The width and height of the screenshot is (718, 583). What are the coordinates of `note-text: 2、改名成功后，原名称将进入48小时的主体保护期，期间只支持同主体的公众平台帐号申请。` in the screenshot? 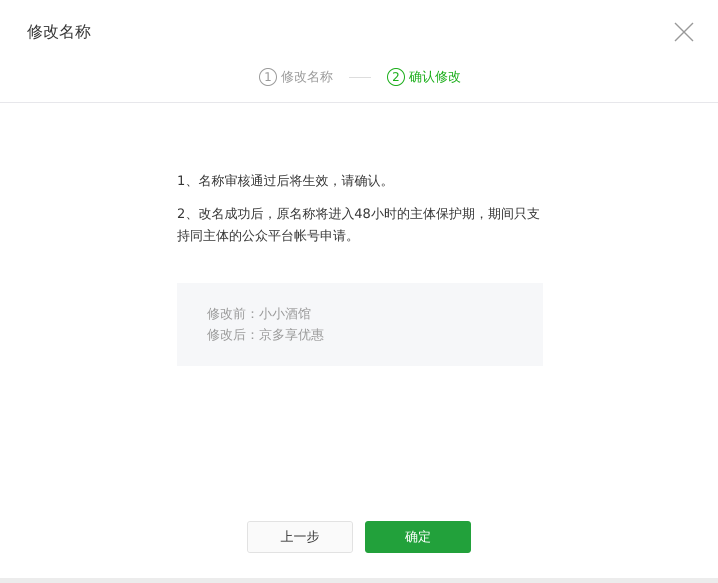 It's located at (359, 226).